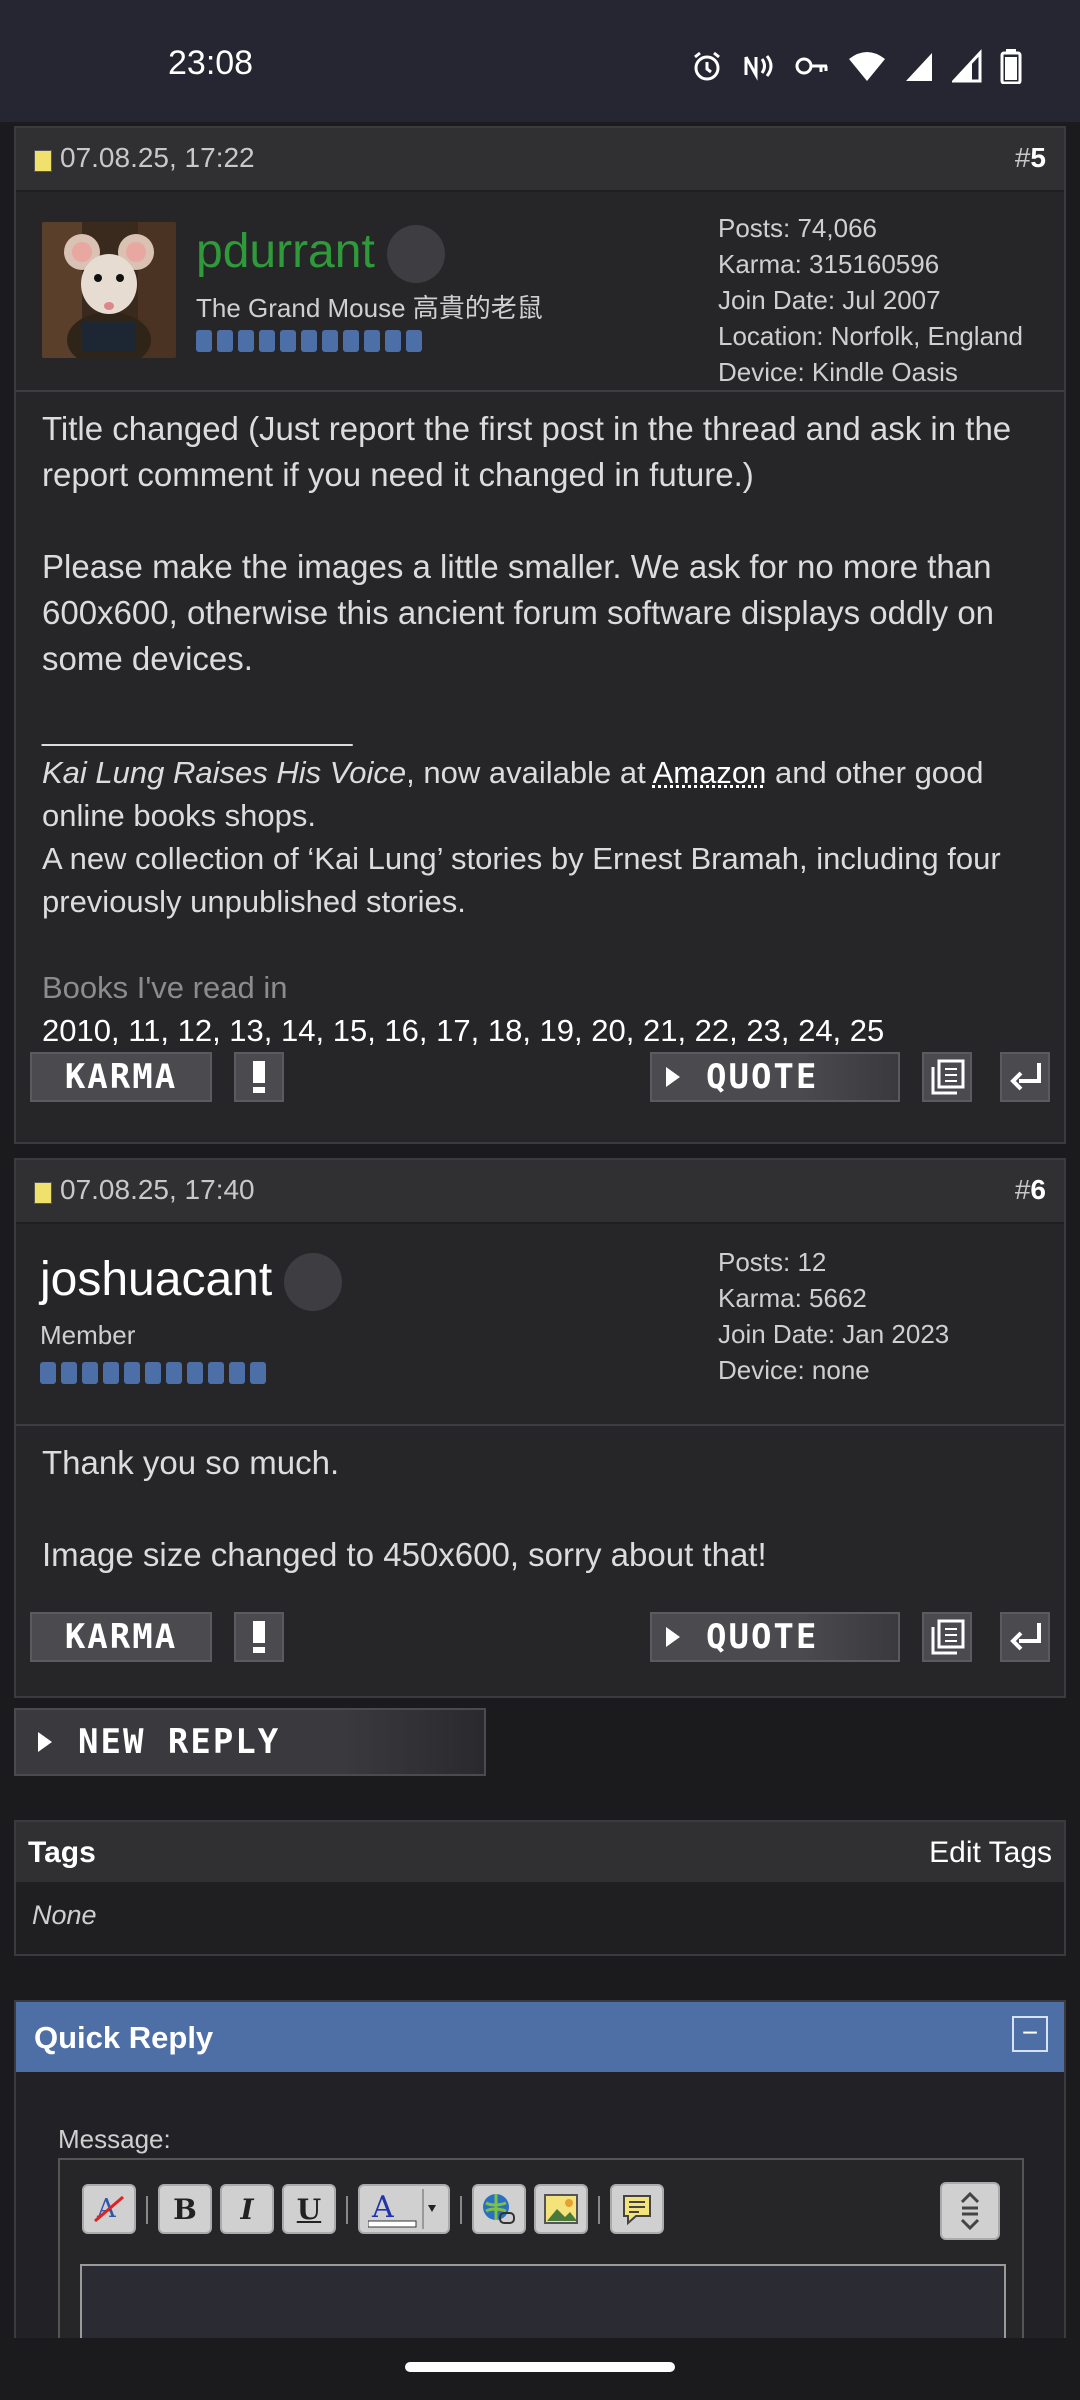 The height and width of the screenshot is (2400, 1080). I want to click on post-header: 07.08.25, 17:22 #5, so click(540, 160).